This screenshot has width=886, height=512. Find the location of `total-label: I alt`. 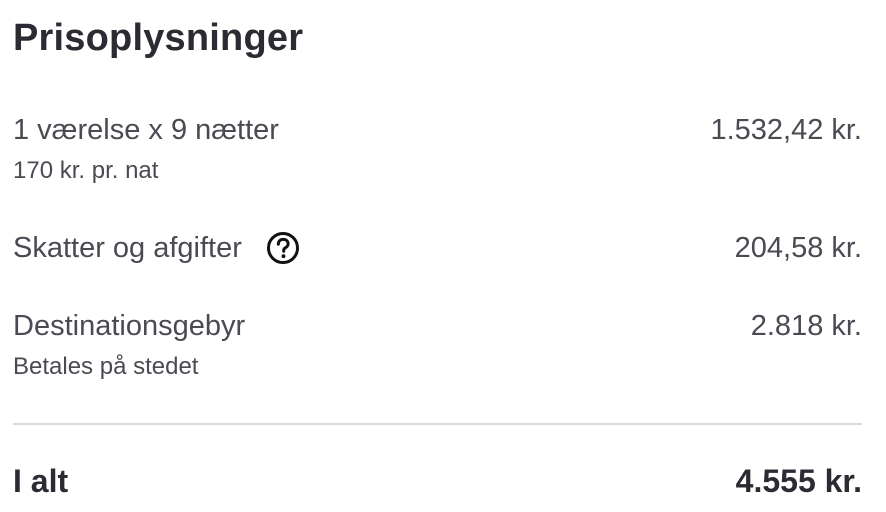

total-label: I alt is located at coordinates (41, 480).